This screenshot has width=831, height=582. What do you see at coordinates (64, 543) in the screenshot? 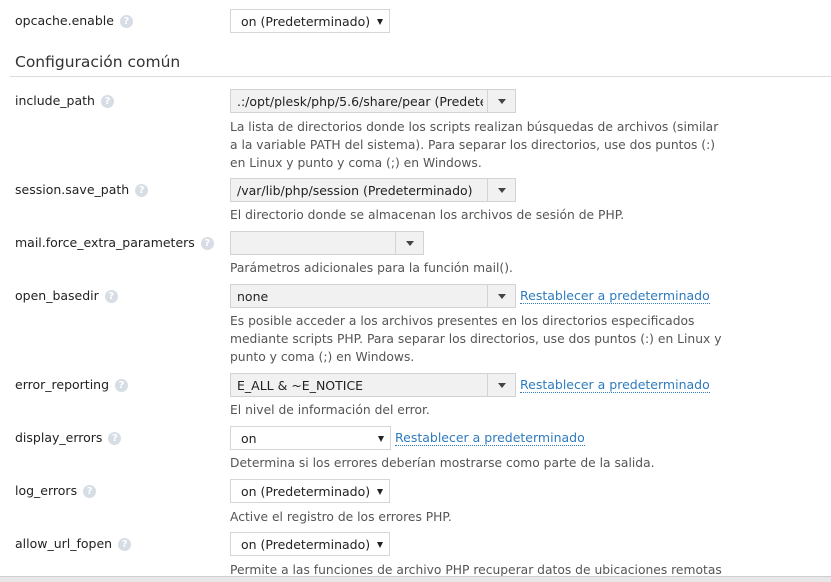
I see `allow-url-fopen-label-text: allow_url_fopen` at bounding box center [64, 543].